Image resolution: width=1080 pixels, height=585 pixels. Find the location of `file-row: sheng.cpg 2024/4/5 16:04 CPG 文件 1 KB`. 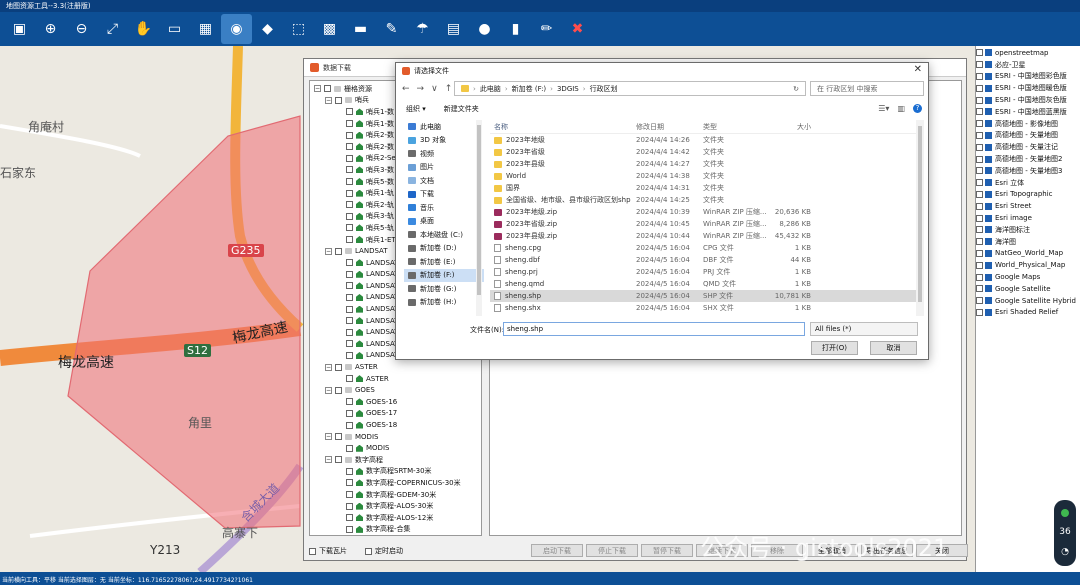

file-row: sheng.cpg 2024/4/5 16:04 CPG 文件 1 KB is located at coordinates (706, 248).